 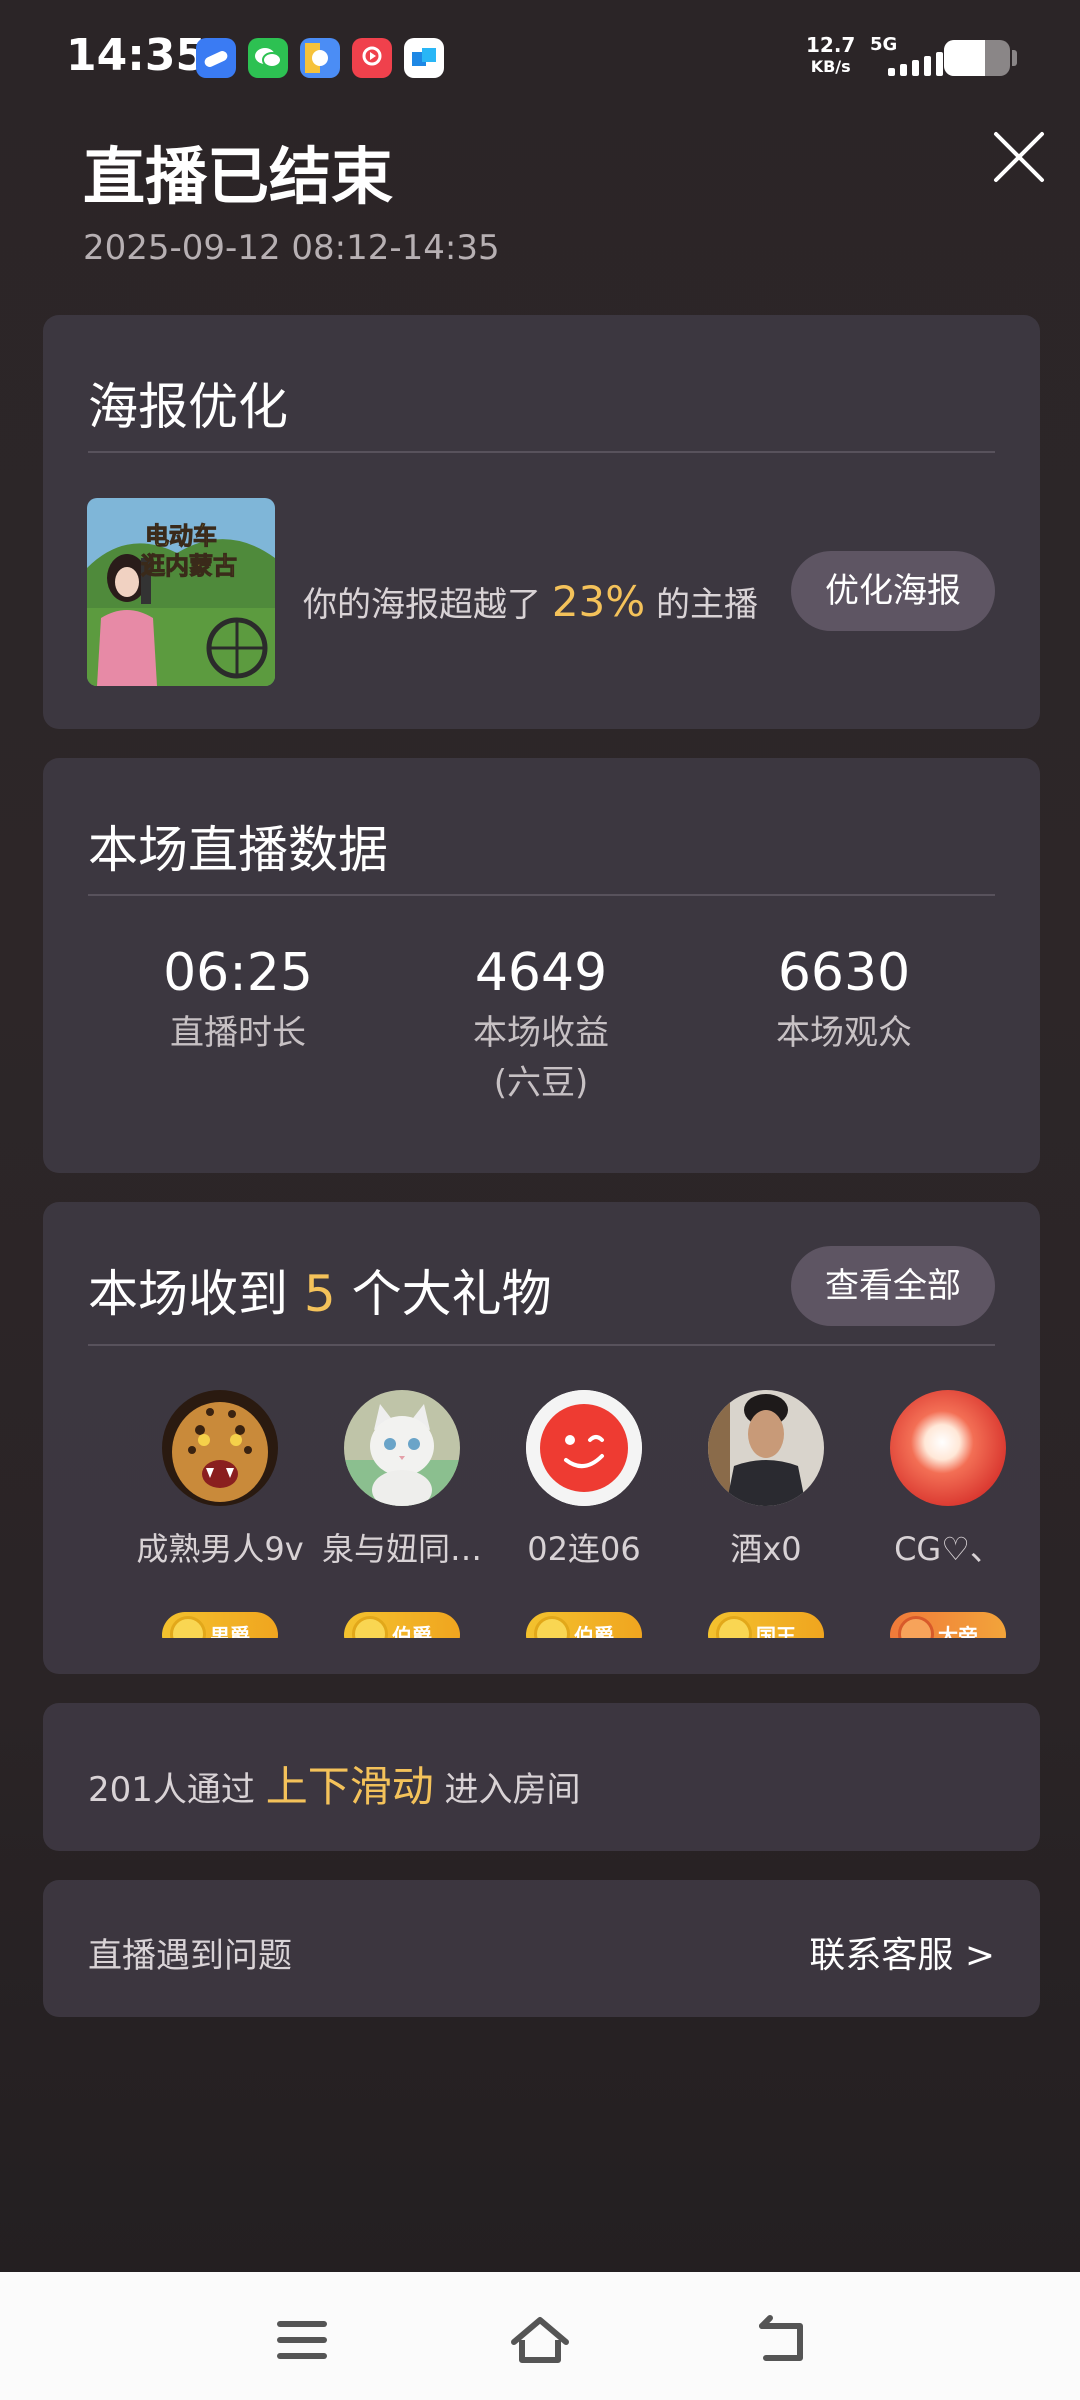 What do you see at coordinates (216, 58) in the screenshot?
I see `cloud-app-icon` at bounding box center [216, 58].